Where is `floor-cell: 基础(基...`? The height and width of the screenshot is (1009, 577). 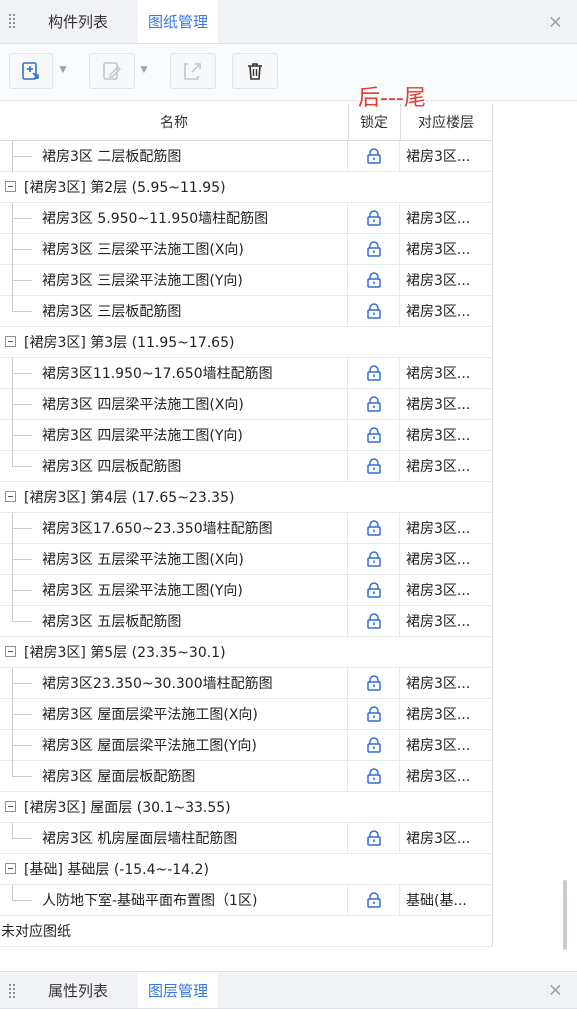
floor-cell: 基础(基... is located at coordinates (446, 900).